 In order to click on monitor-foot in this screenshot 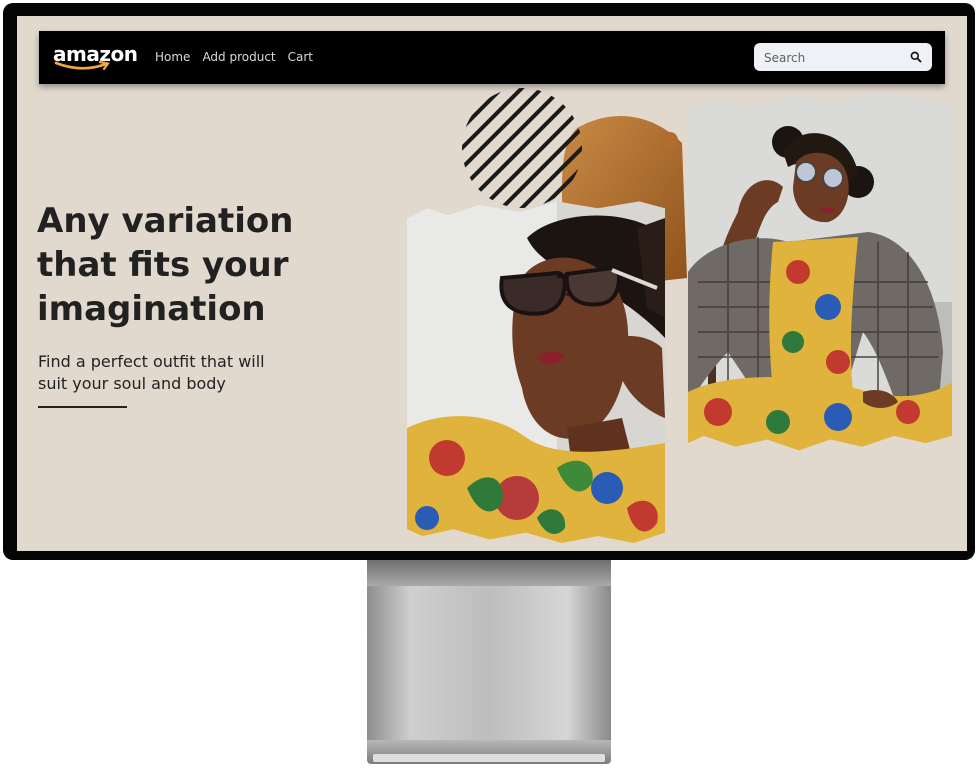, I will do `click(489, 752)`.